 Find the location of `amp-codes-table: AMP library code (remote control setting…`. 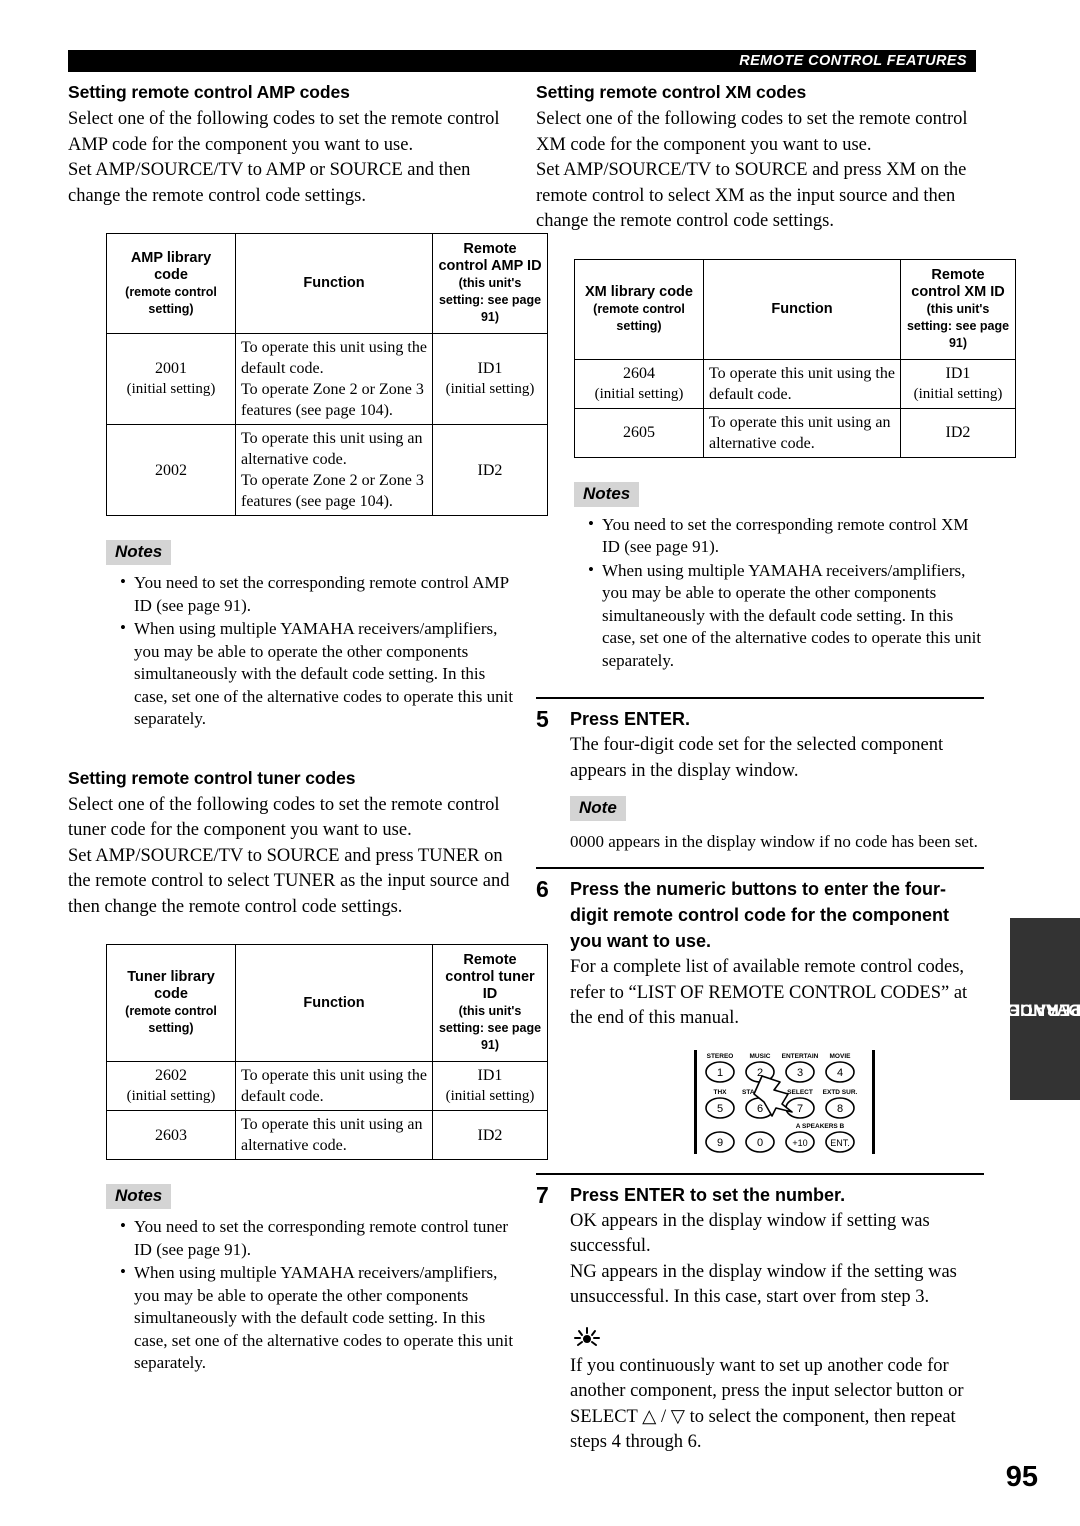

amp-codes-table: AMP library code (remote control setting… is located at coordinates (327, 374).